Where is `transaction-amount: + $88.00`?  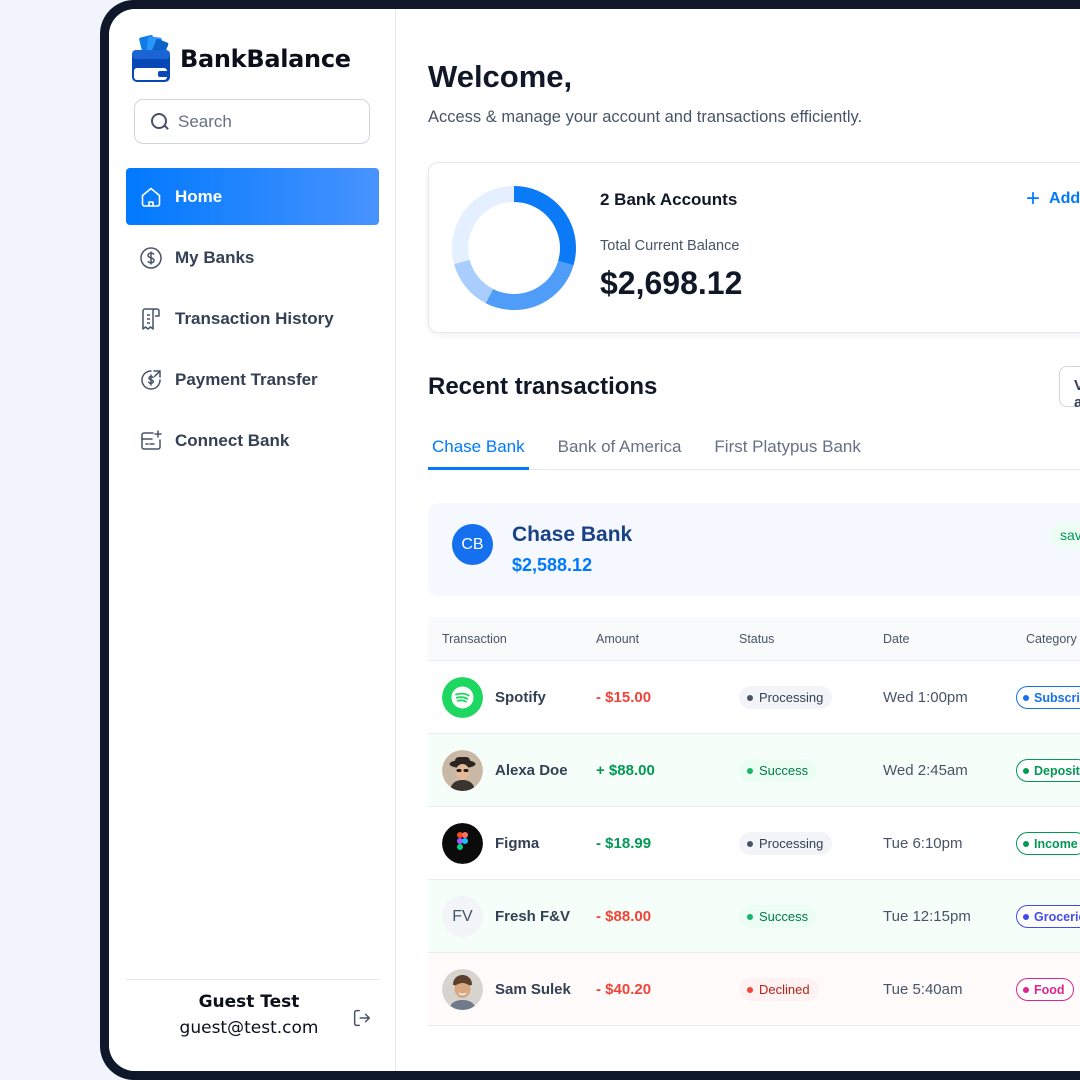 transaction-amount: + $88.00 is located at coordinates (625, 770).